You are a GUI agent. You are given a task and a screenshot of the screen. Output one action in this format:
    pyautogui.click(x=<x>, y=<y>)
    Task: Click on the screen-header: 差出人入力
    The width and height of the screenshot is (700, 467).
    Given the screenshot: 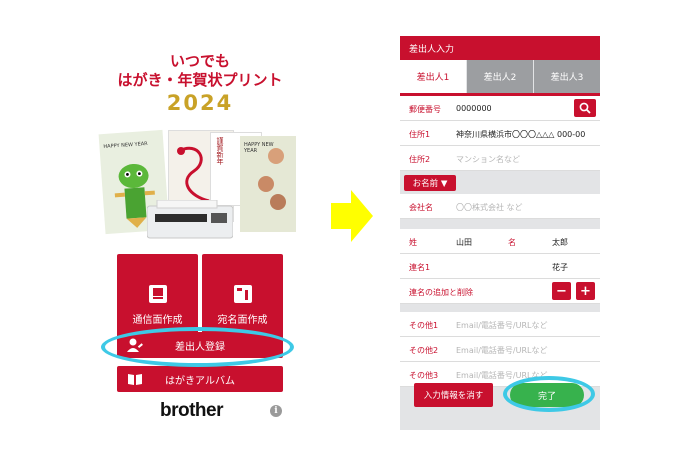 What is the action you would take?
    pyautogui.click(x=500, y=48)
    